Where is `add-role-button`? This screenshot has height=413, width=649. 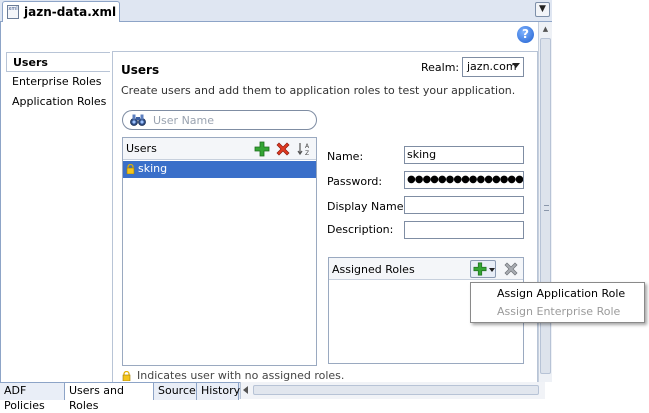
add-role-button is located at coordinates (483, 269).